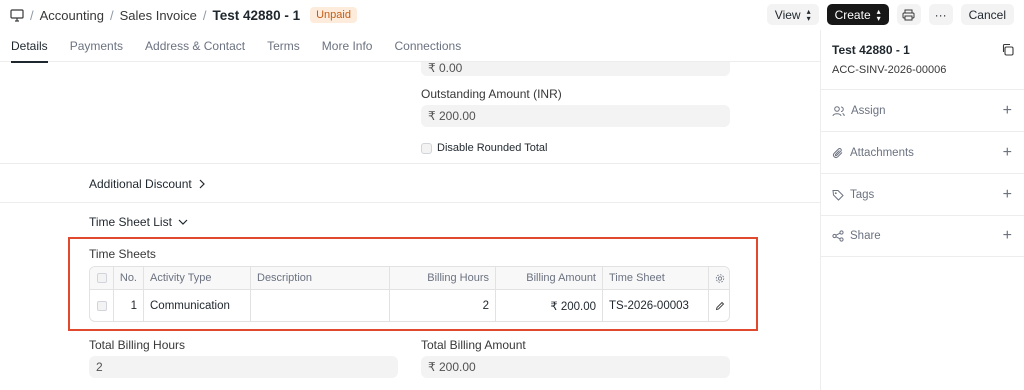 The height and width of the screenshot is (390, 1024). What do you see at coordinates (549, 278) in the screenshot?
I see `grid-header-billing-amount: Billing Amount` at bounding box center [549, 278].